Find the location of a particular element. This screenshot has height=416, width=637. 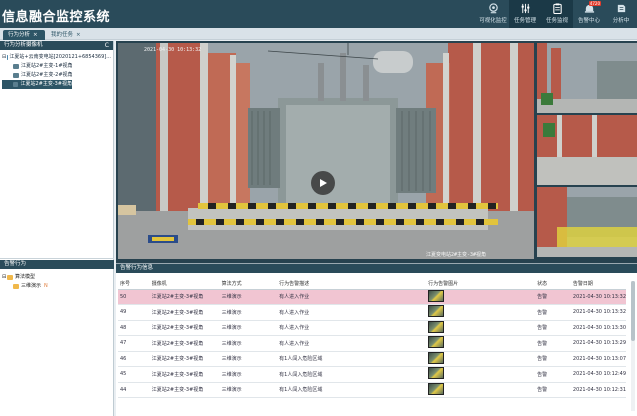

nav-label: 分析中 is located at coordinates (621, 21).